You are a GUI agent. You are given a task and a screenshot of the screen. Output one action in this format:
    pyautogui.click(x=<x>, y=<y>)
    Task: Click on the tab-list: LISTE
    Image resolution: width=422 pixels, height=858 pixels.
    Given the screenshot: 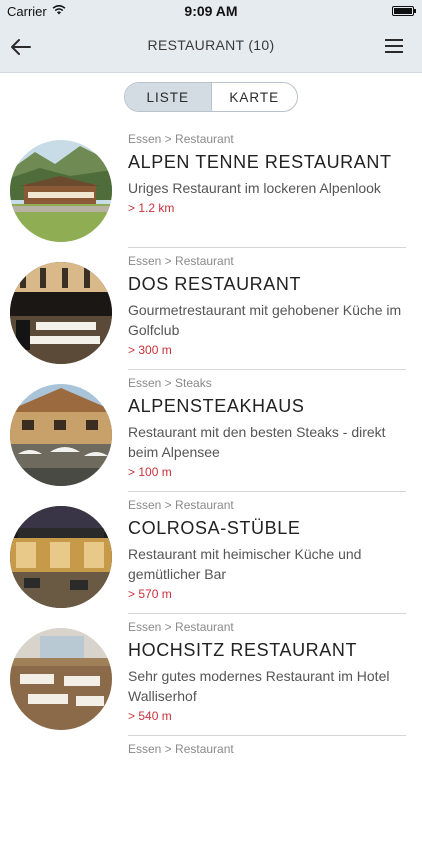 What is the action you would take?
    pyautogui.click(x=168, y=97)
    